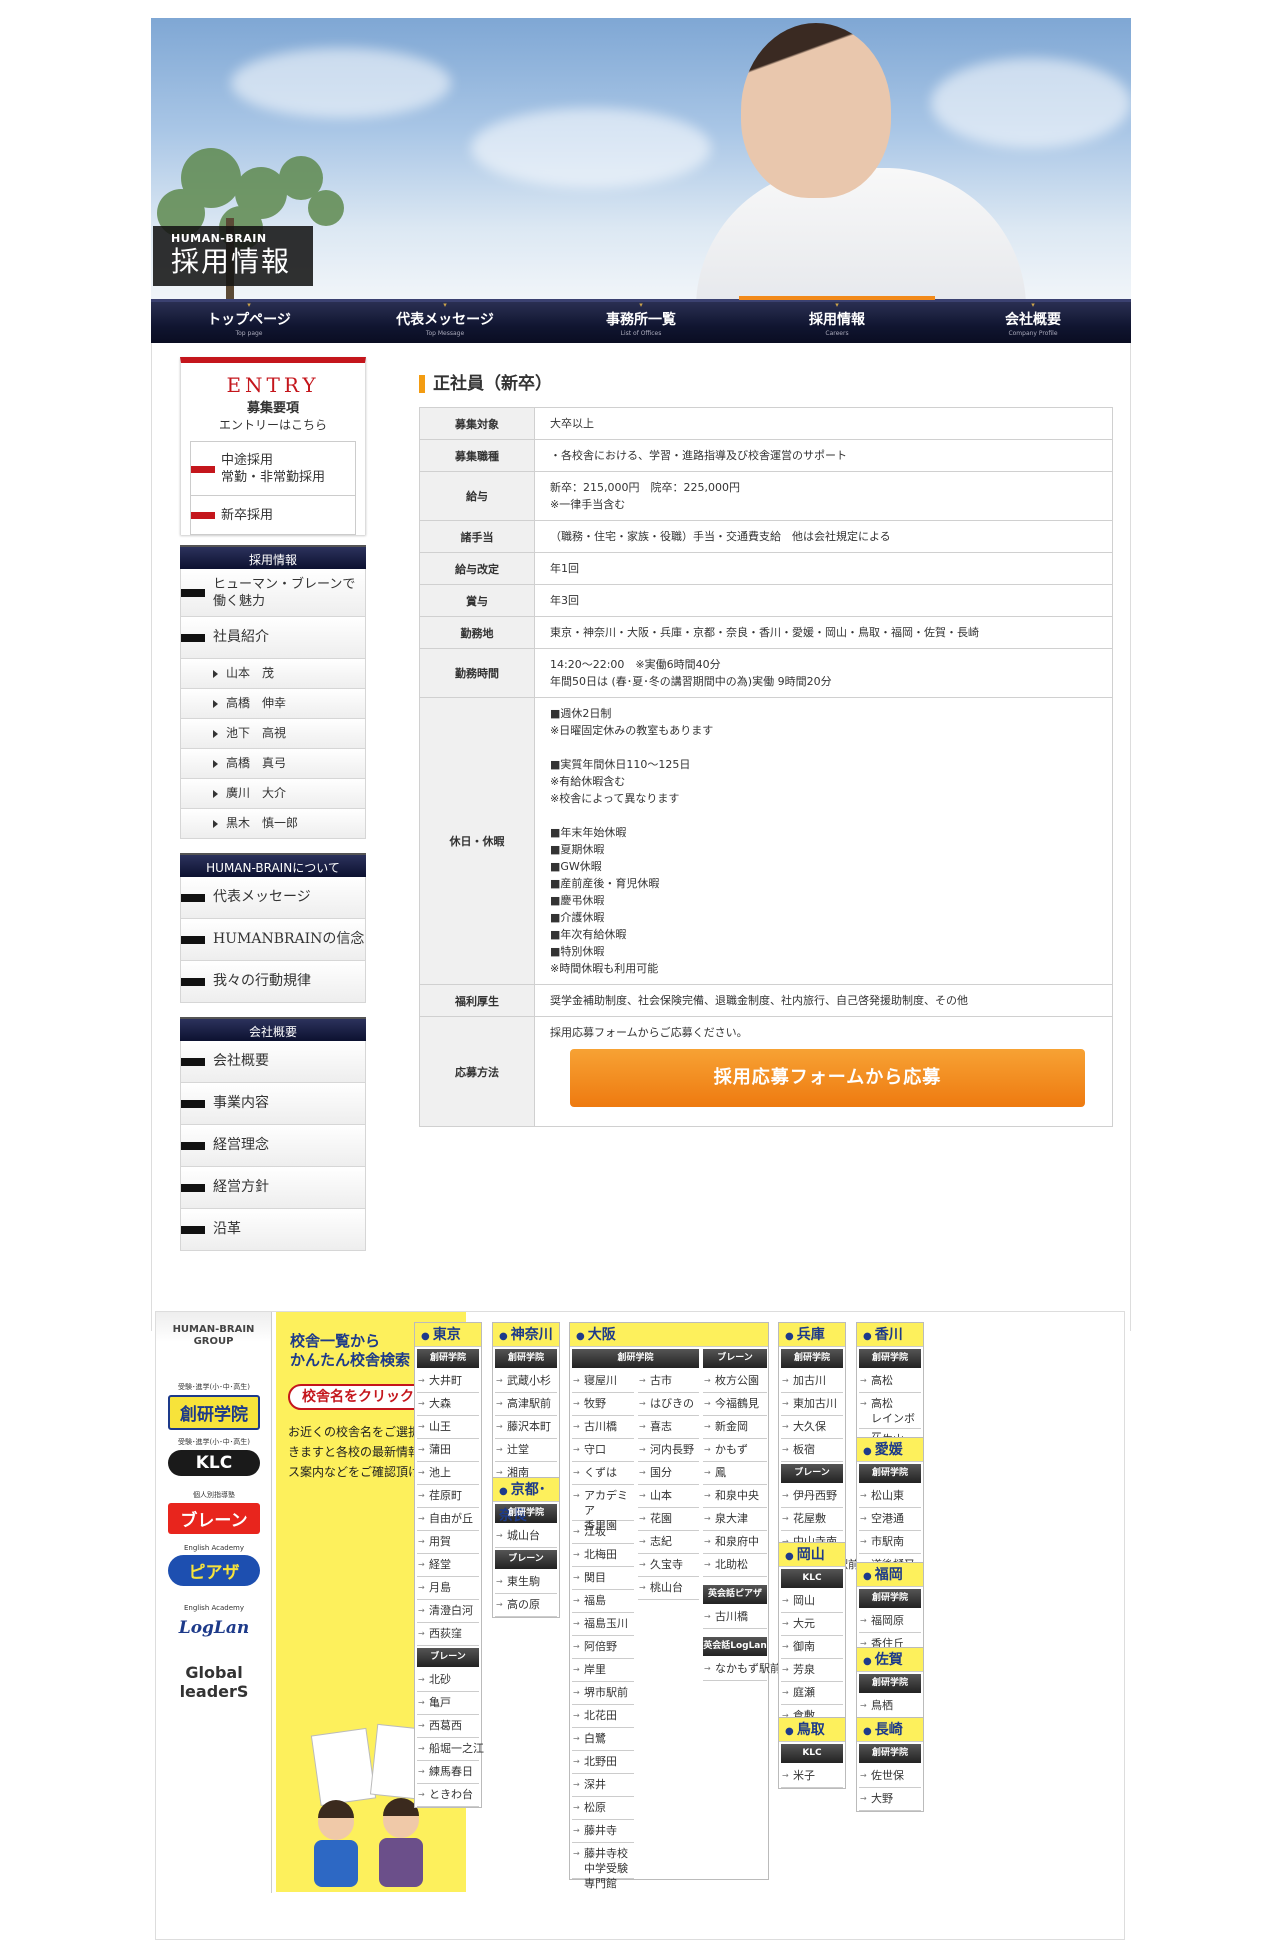 The height and width of the screenshot is (1942, 1284). I want to click on sidebar-item-company: 沿革, so click(273, 1230).